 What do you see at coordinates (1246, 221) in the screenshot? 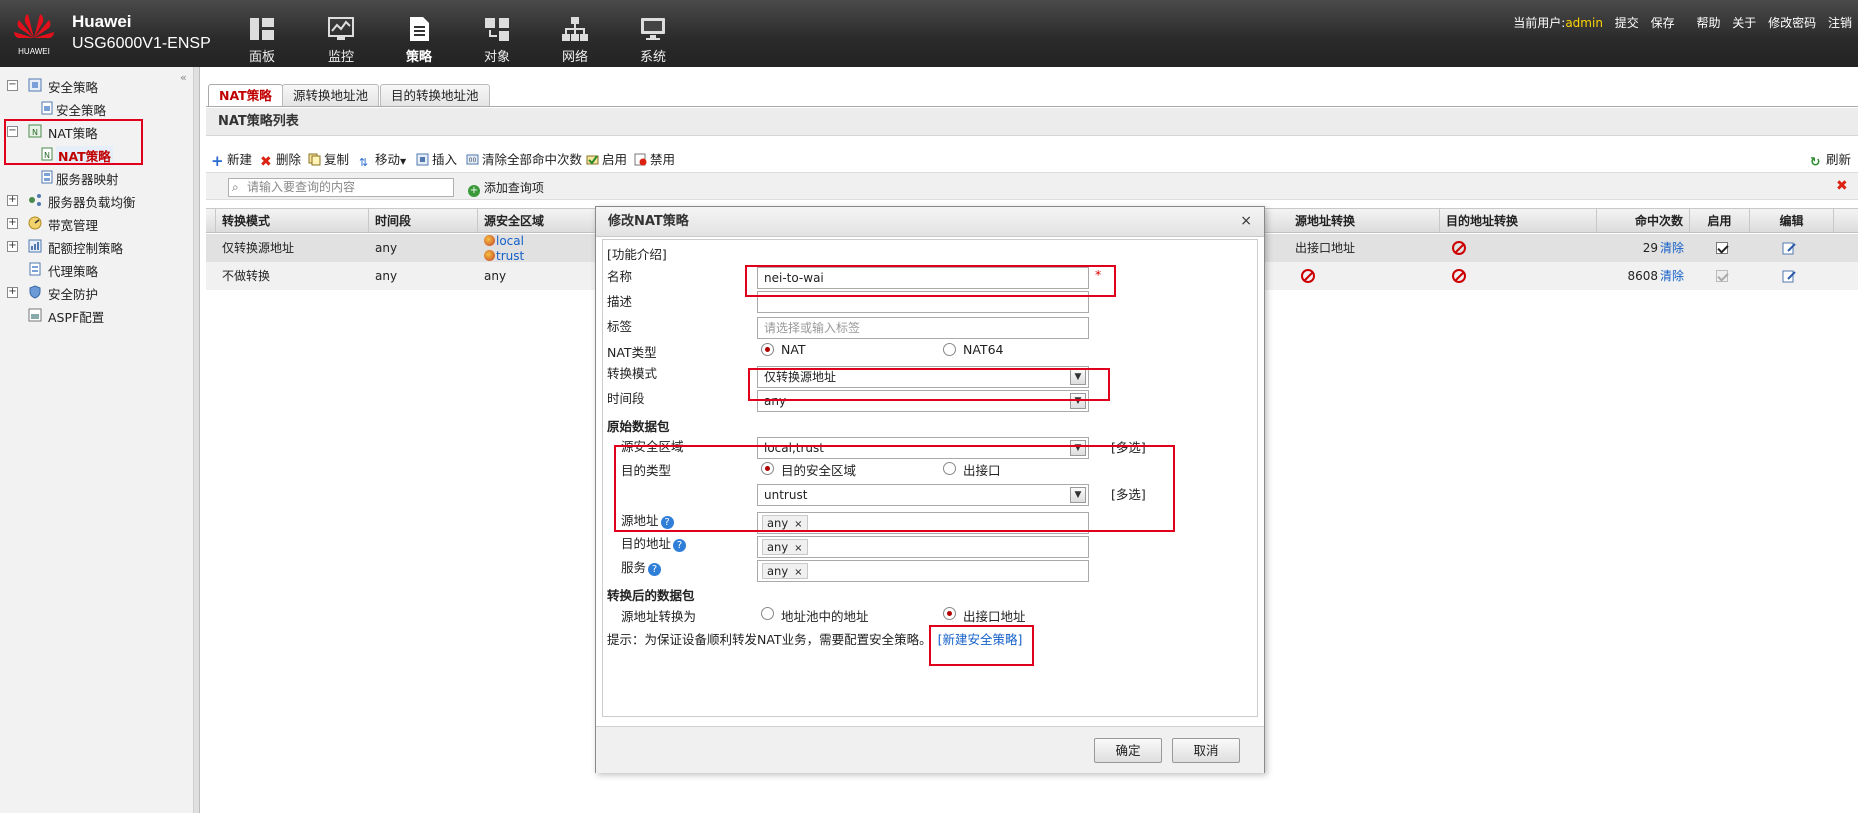
I see `close-icon: ×` at bounding box center [1246, 221].